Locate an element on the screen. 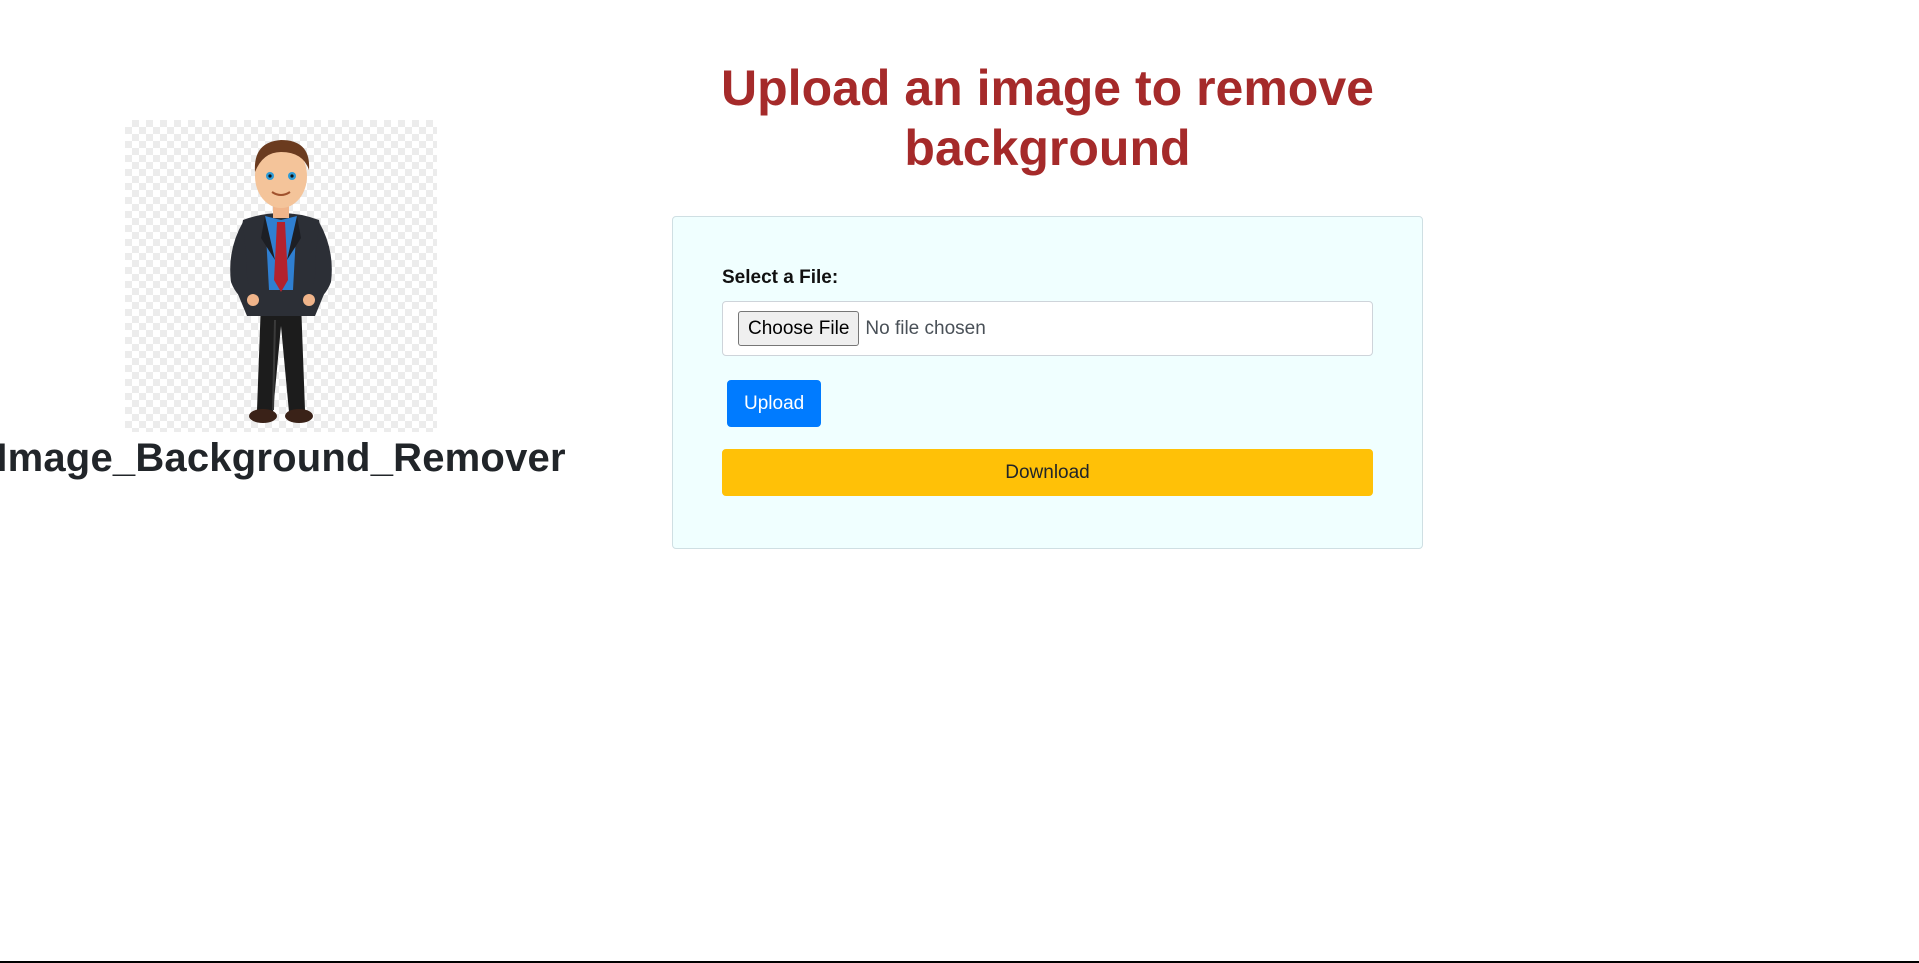 The width and height of the screenshot is (1919, 963). file-status-text: No file chosen is located at coordinates (925, 328).